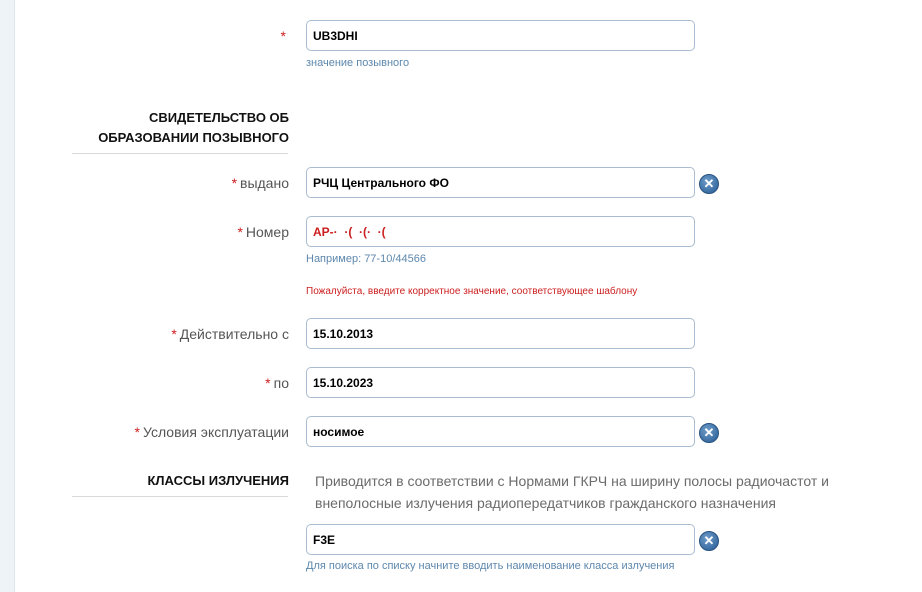  I want to click on operating-conditions-label: * Условия эксплуатации, so click(212, 432).